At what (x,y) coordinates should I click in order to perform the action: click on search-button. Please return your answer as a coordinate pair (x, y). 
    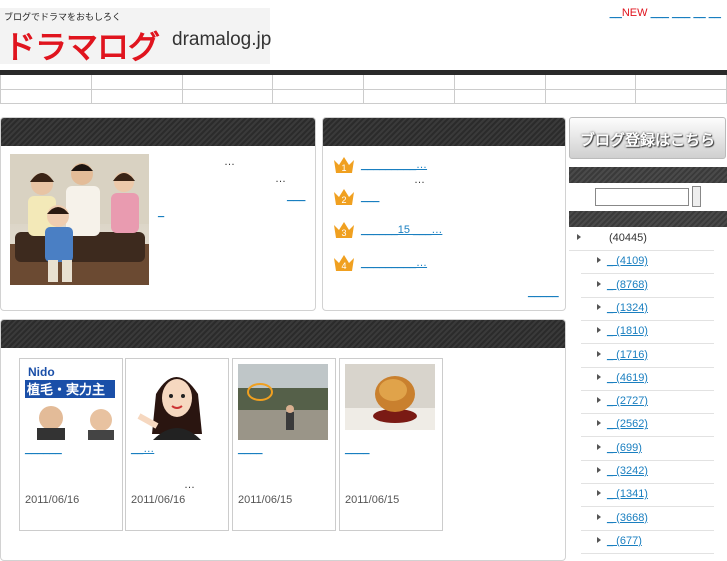
    Looking at the image, I should click on (696, 196).